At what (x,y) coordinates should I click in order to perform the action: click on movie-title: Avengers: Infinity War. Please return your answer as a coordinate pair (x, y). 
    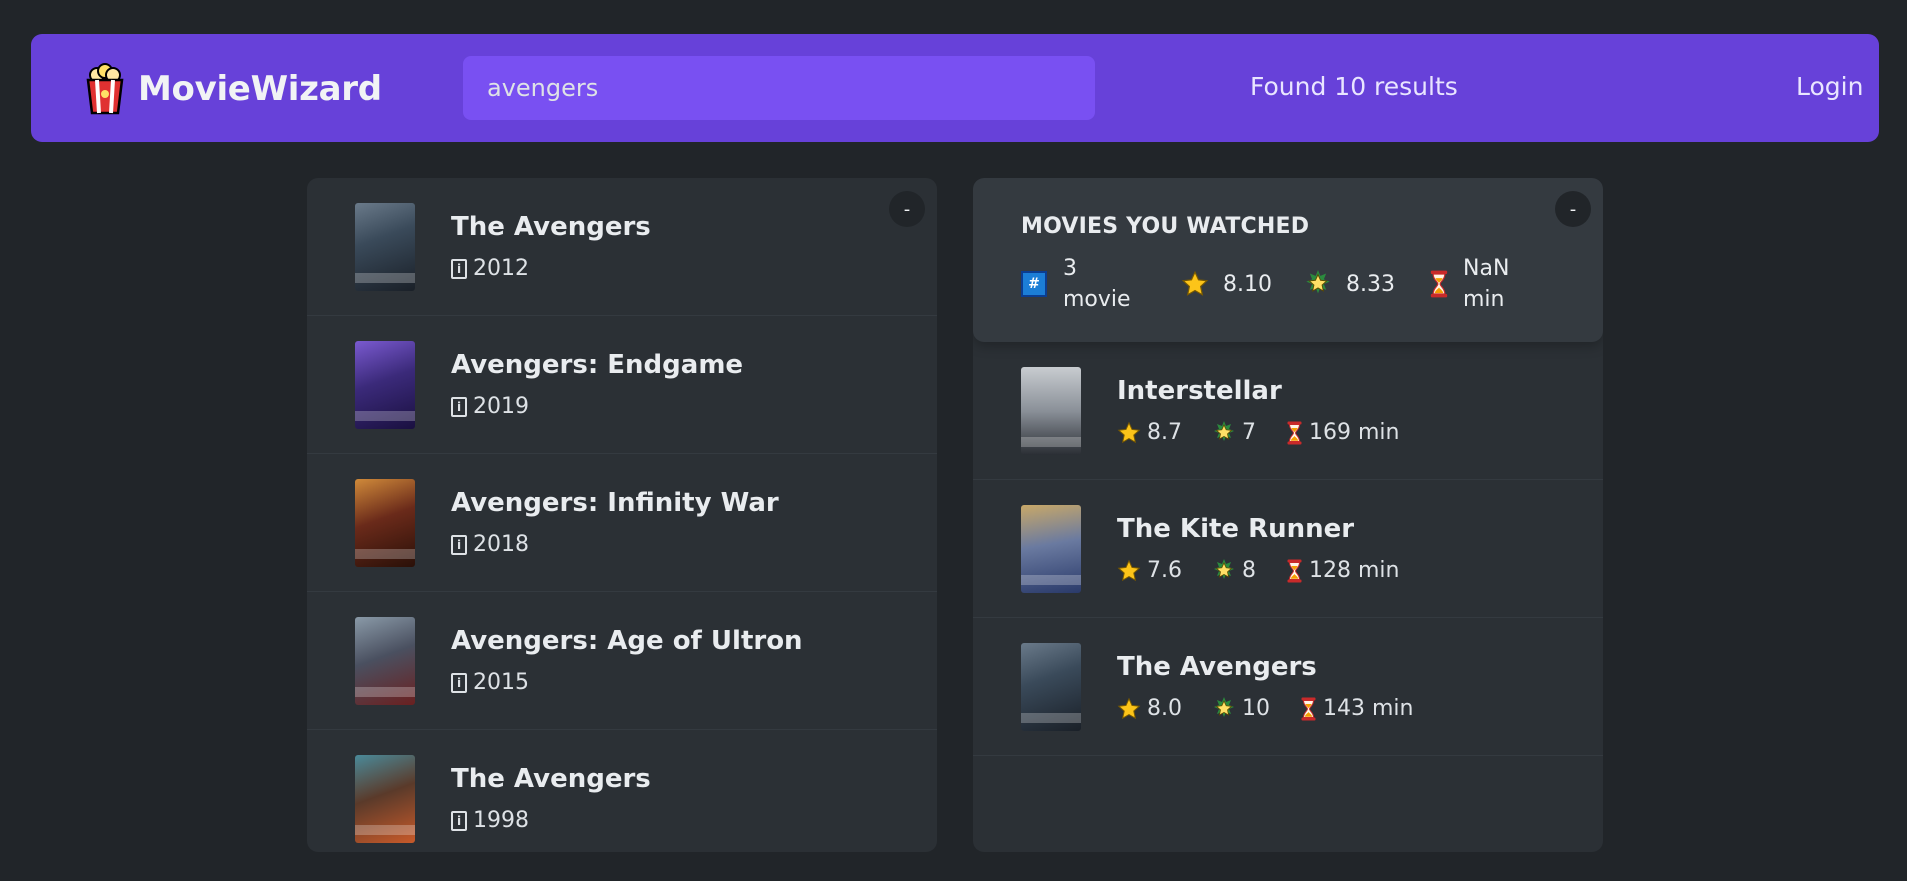
    Looking at the image, I should click on (615, 503).